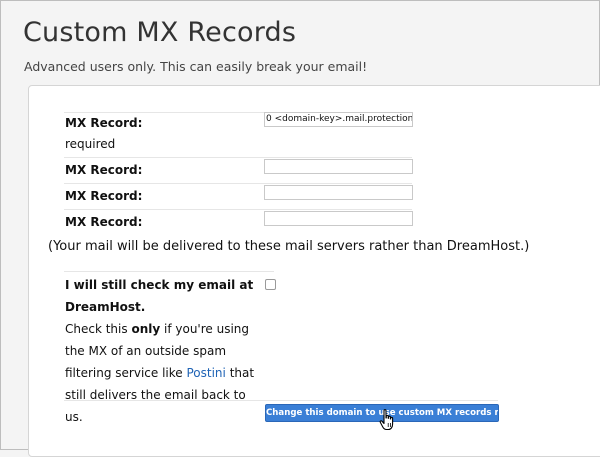 The image size is (600, 457). I want to click on postini-link: Postini, so click(205, 373).